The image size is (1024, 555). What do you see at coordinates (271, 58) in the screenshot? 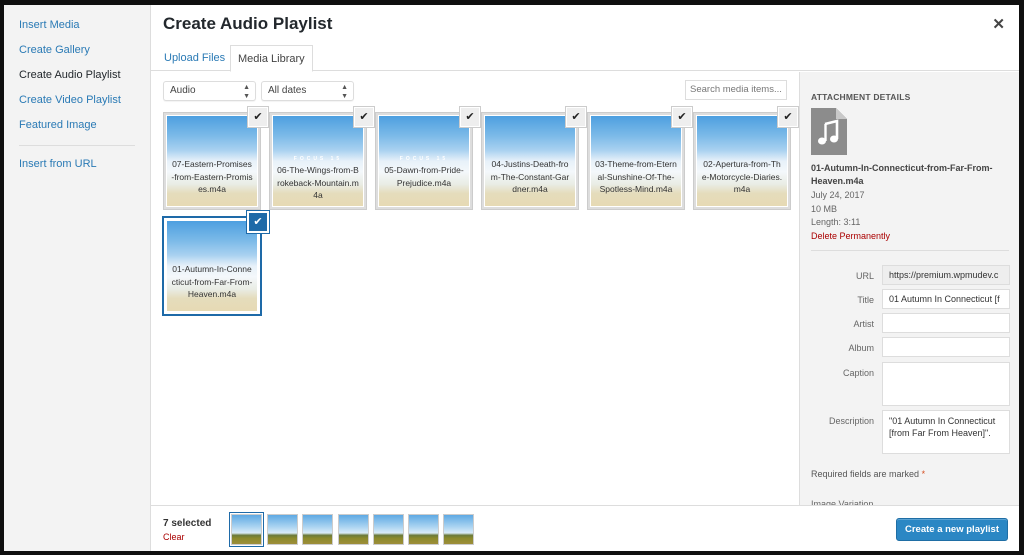
I see `tab-media-library: Media Library` at bounding box center [271, 58].